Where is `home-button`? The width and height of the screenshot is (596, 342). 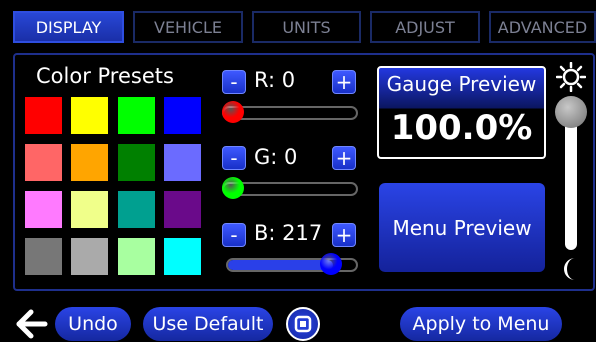
home-button is located at coordinates (303, 324).